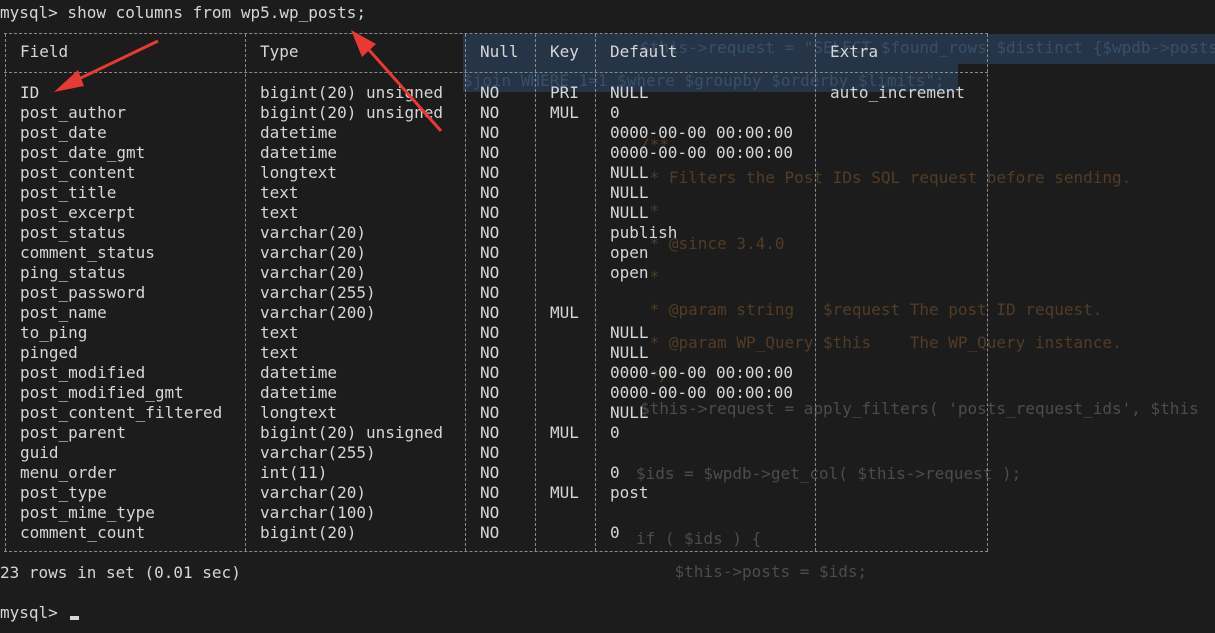  Describe the element at coordinates (397, 81) in the screenshot. I see `arrow-to-table-name-icon` at that location.